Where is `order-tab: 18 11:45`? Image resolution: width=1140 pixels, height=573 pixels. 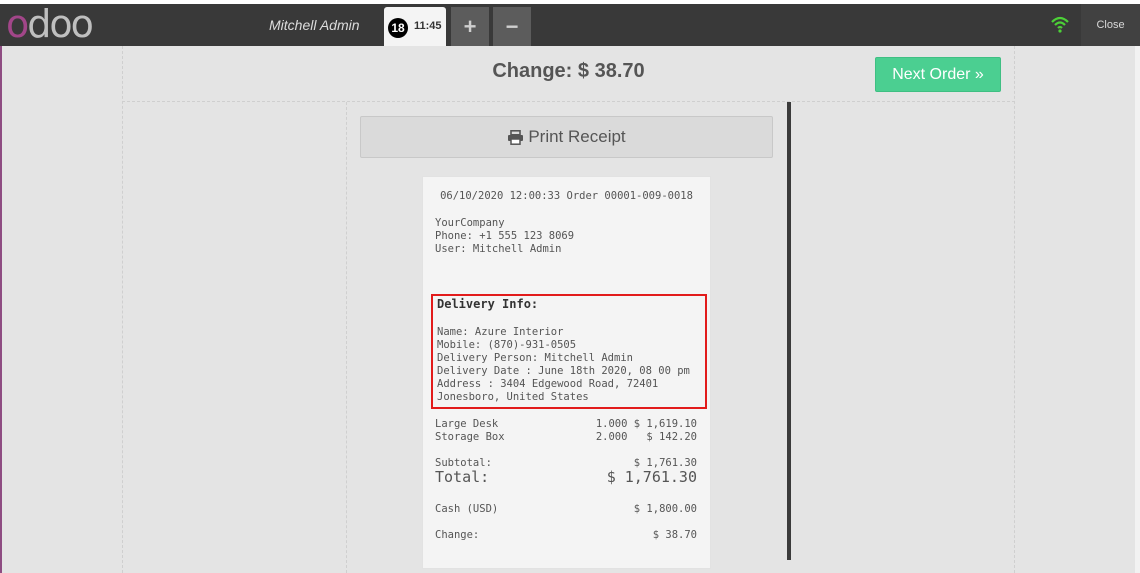 order-tab: 18 11:45 is located at coordinates (415, 26).